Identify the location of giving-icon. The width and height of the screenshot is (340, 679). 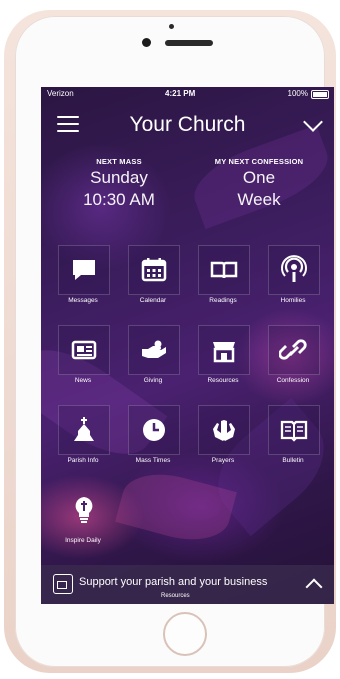
(154, 349).